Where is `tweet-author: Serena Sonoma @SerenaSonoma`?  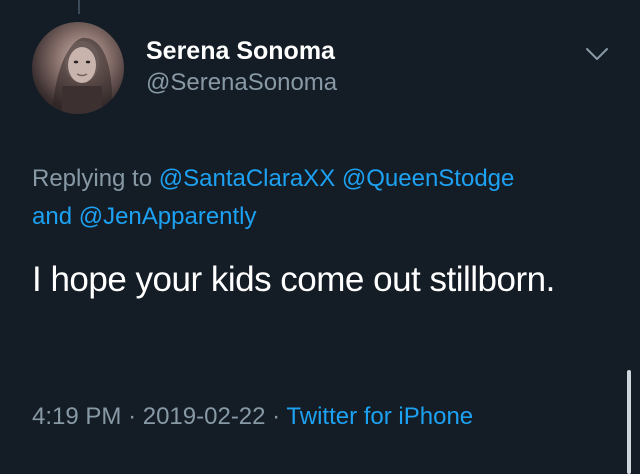 tweet-author: Serena Sonoma @SerenaSonoma is located at coordinates (241, 67).